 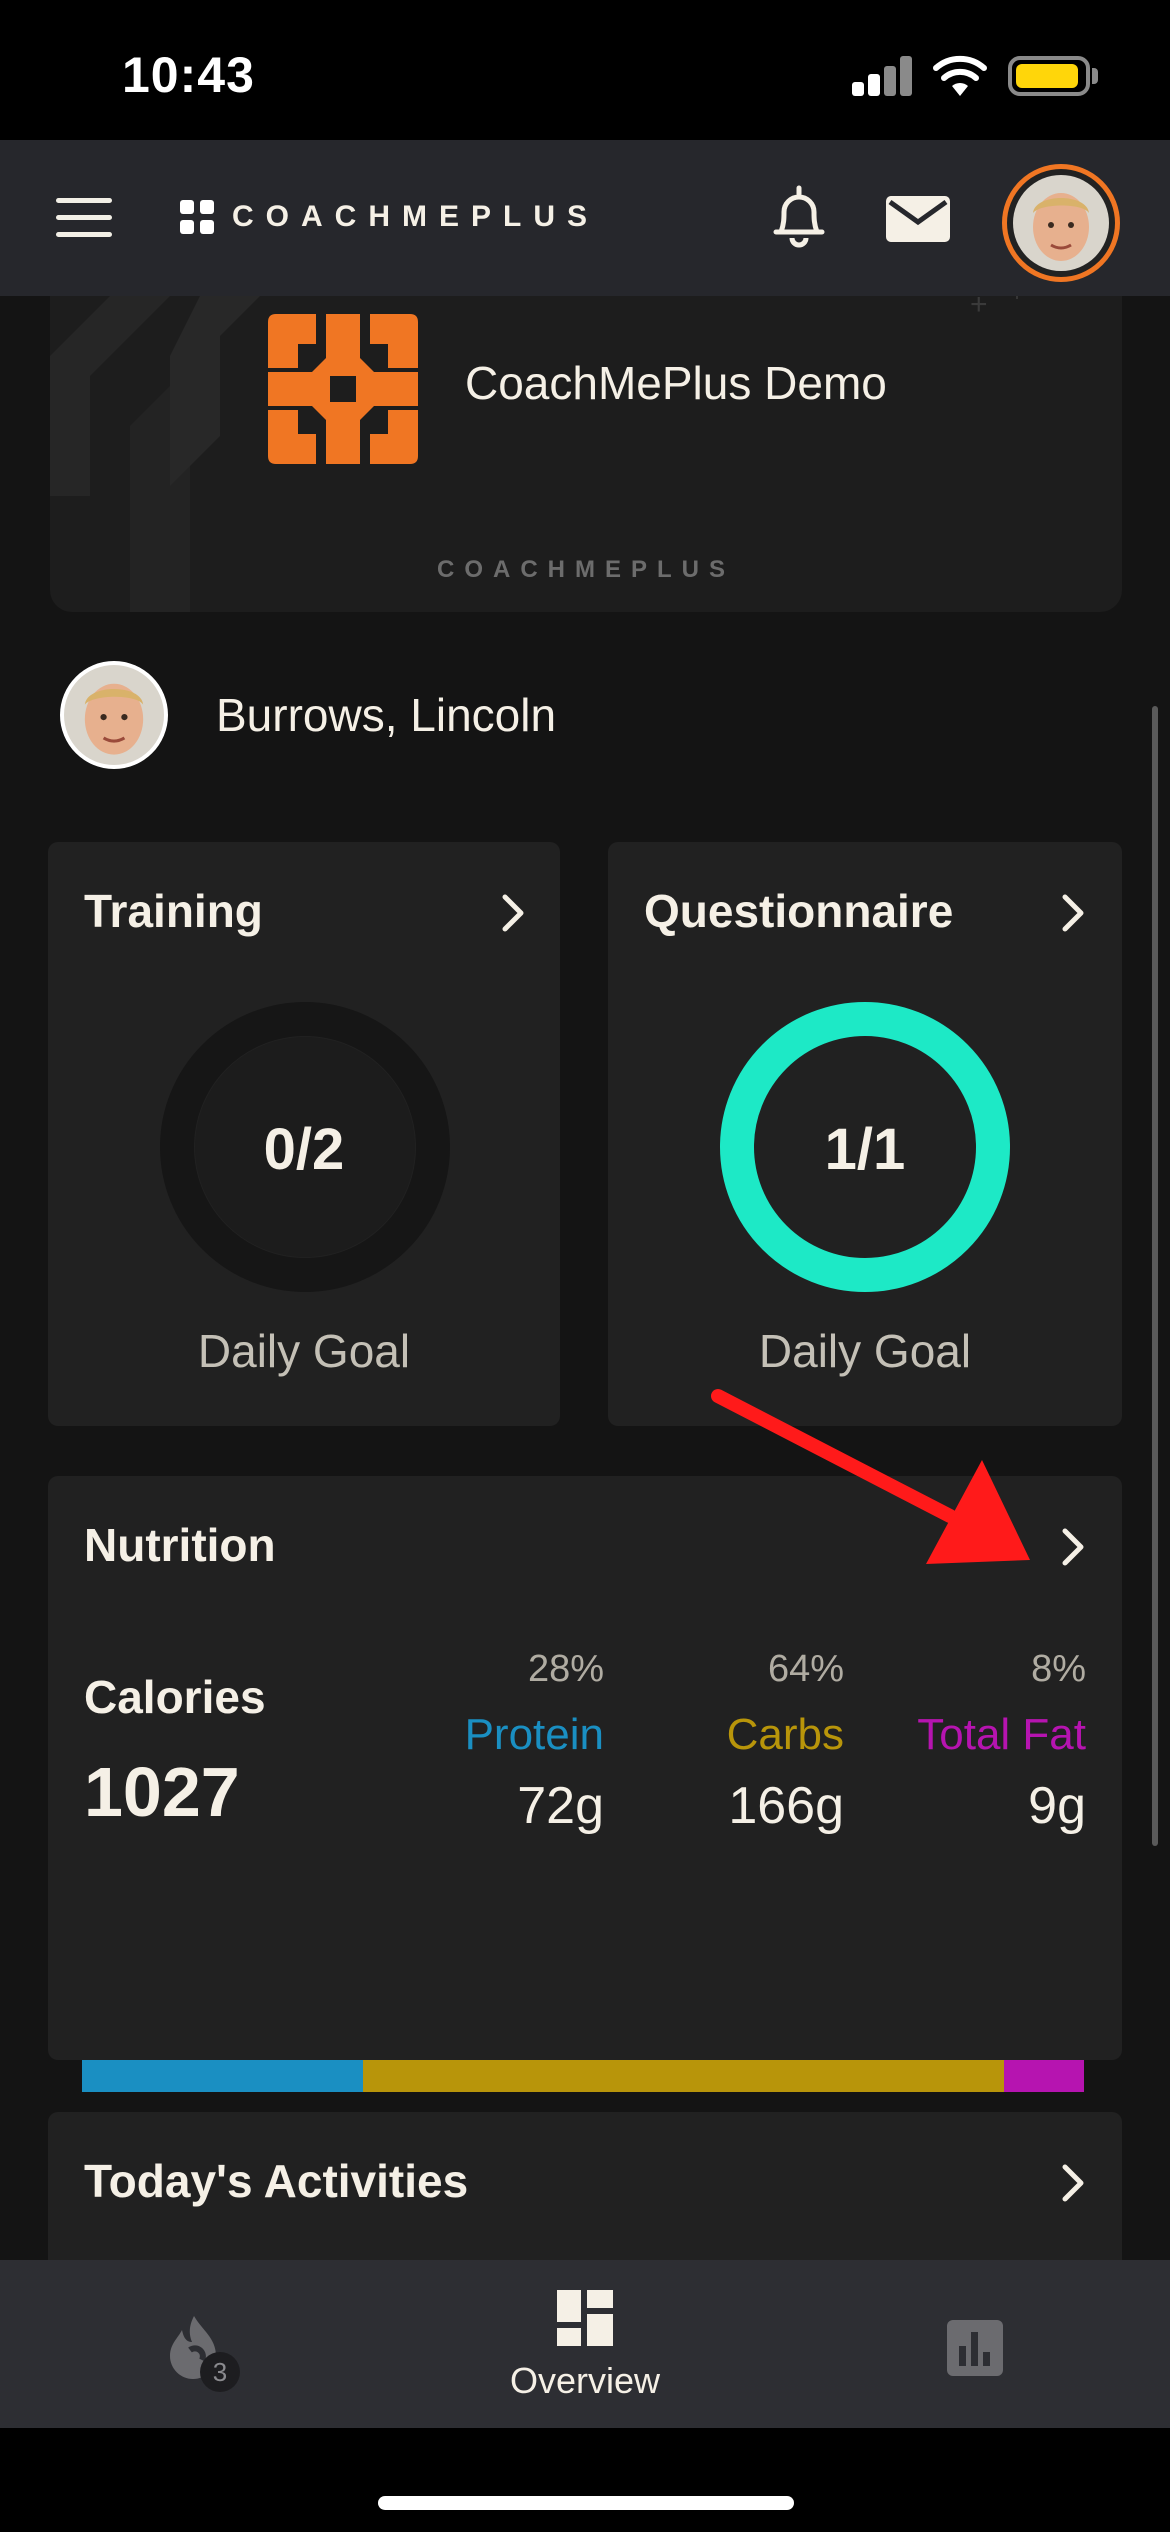 What do you see at coordinates (173, 911) in the screenshot?
I see `training-title: Training` at bounding box center [173, 911].